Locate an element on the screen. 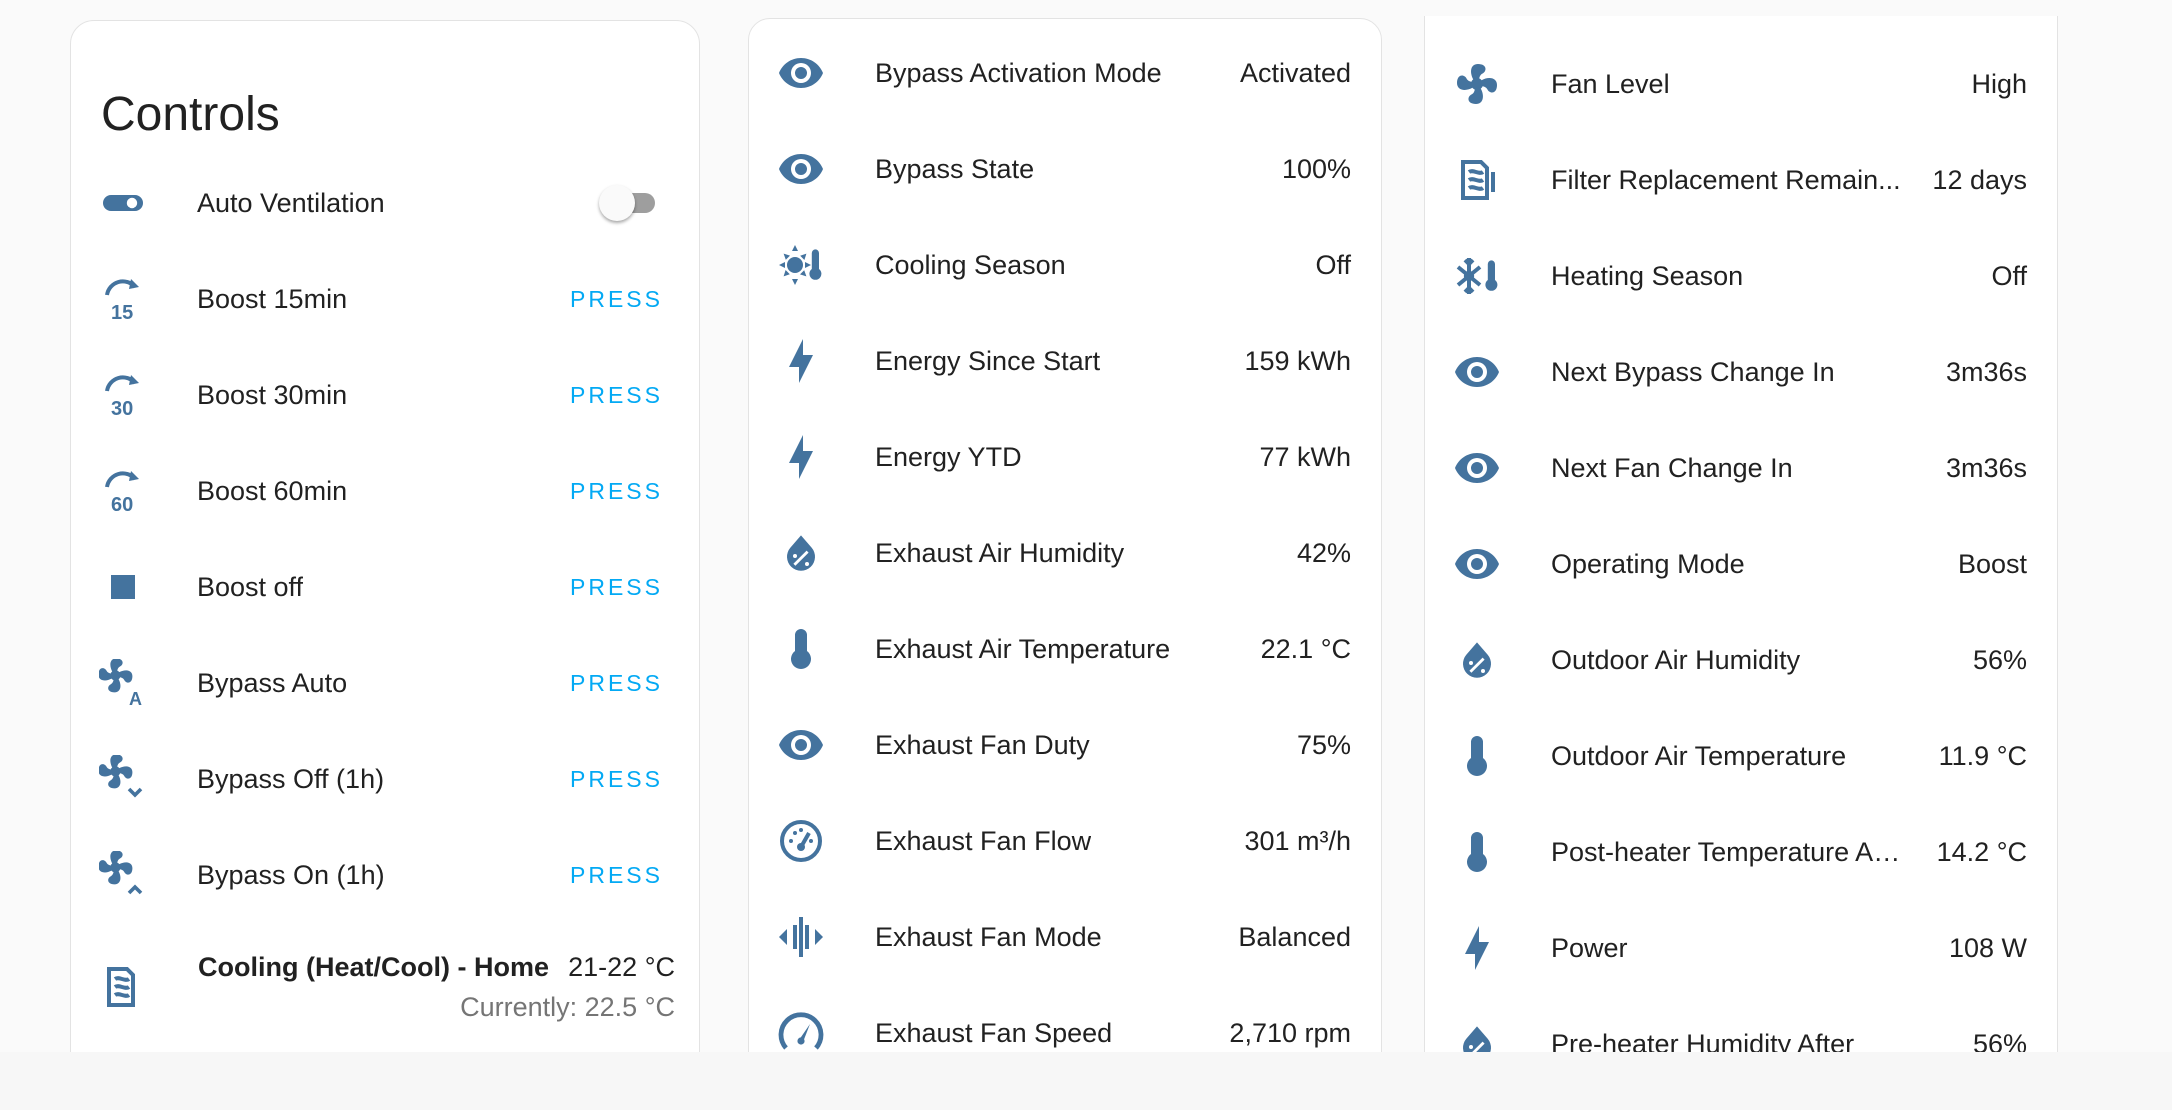 The width and height of the screenshot is (2172, 1110). sensor-row-exhaust-fan-flow: Exhaust Fan Flow 301 m³/h is located at coordinates (1065, 841).